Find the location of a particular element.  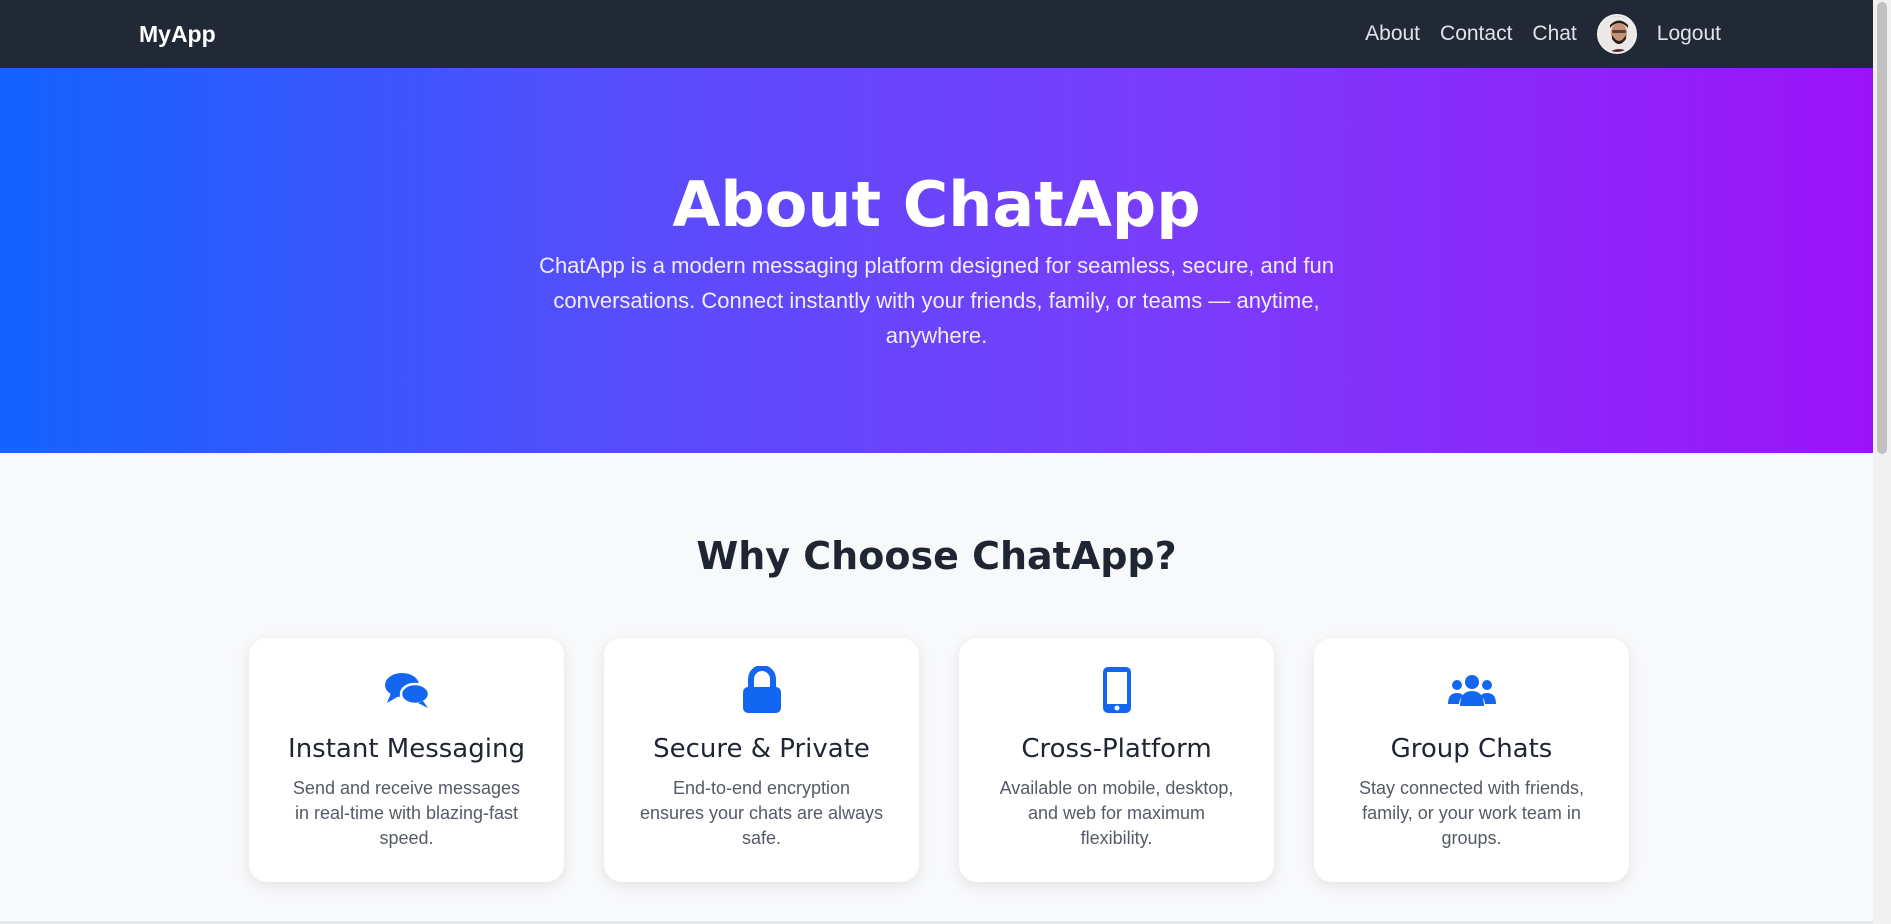

scrollbar-thumb is located at coordinates (1882, 228).